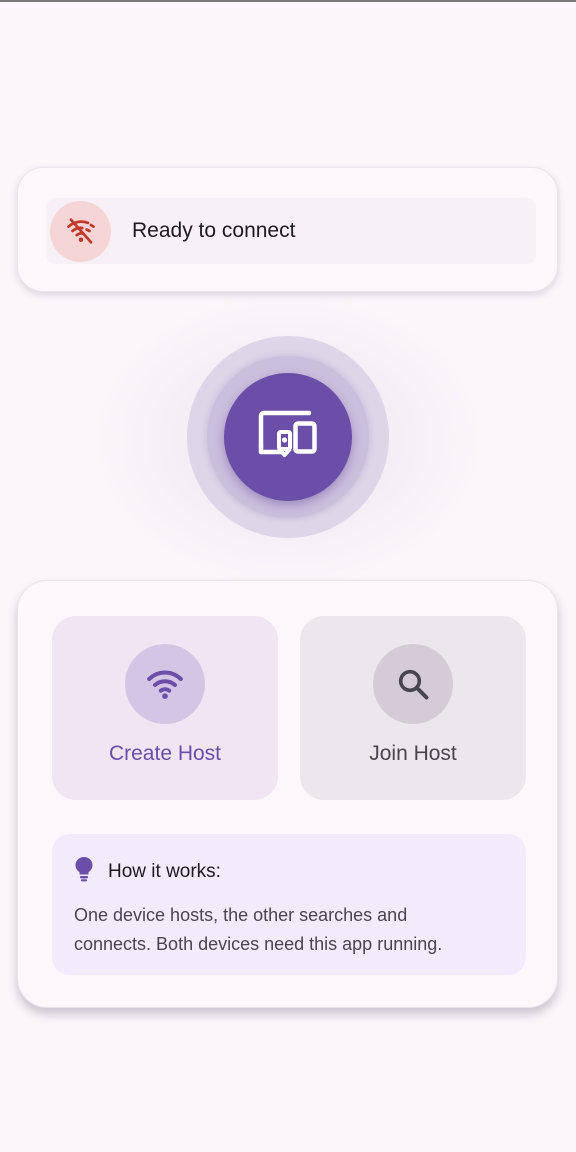 This screenshot has width=576, height=1152. Describe the element at coordinates (165, 753) in the screenshot. I see `create-host-label: Create Host` at that location.